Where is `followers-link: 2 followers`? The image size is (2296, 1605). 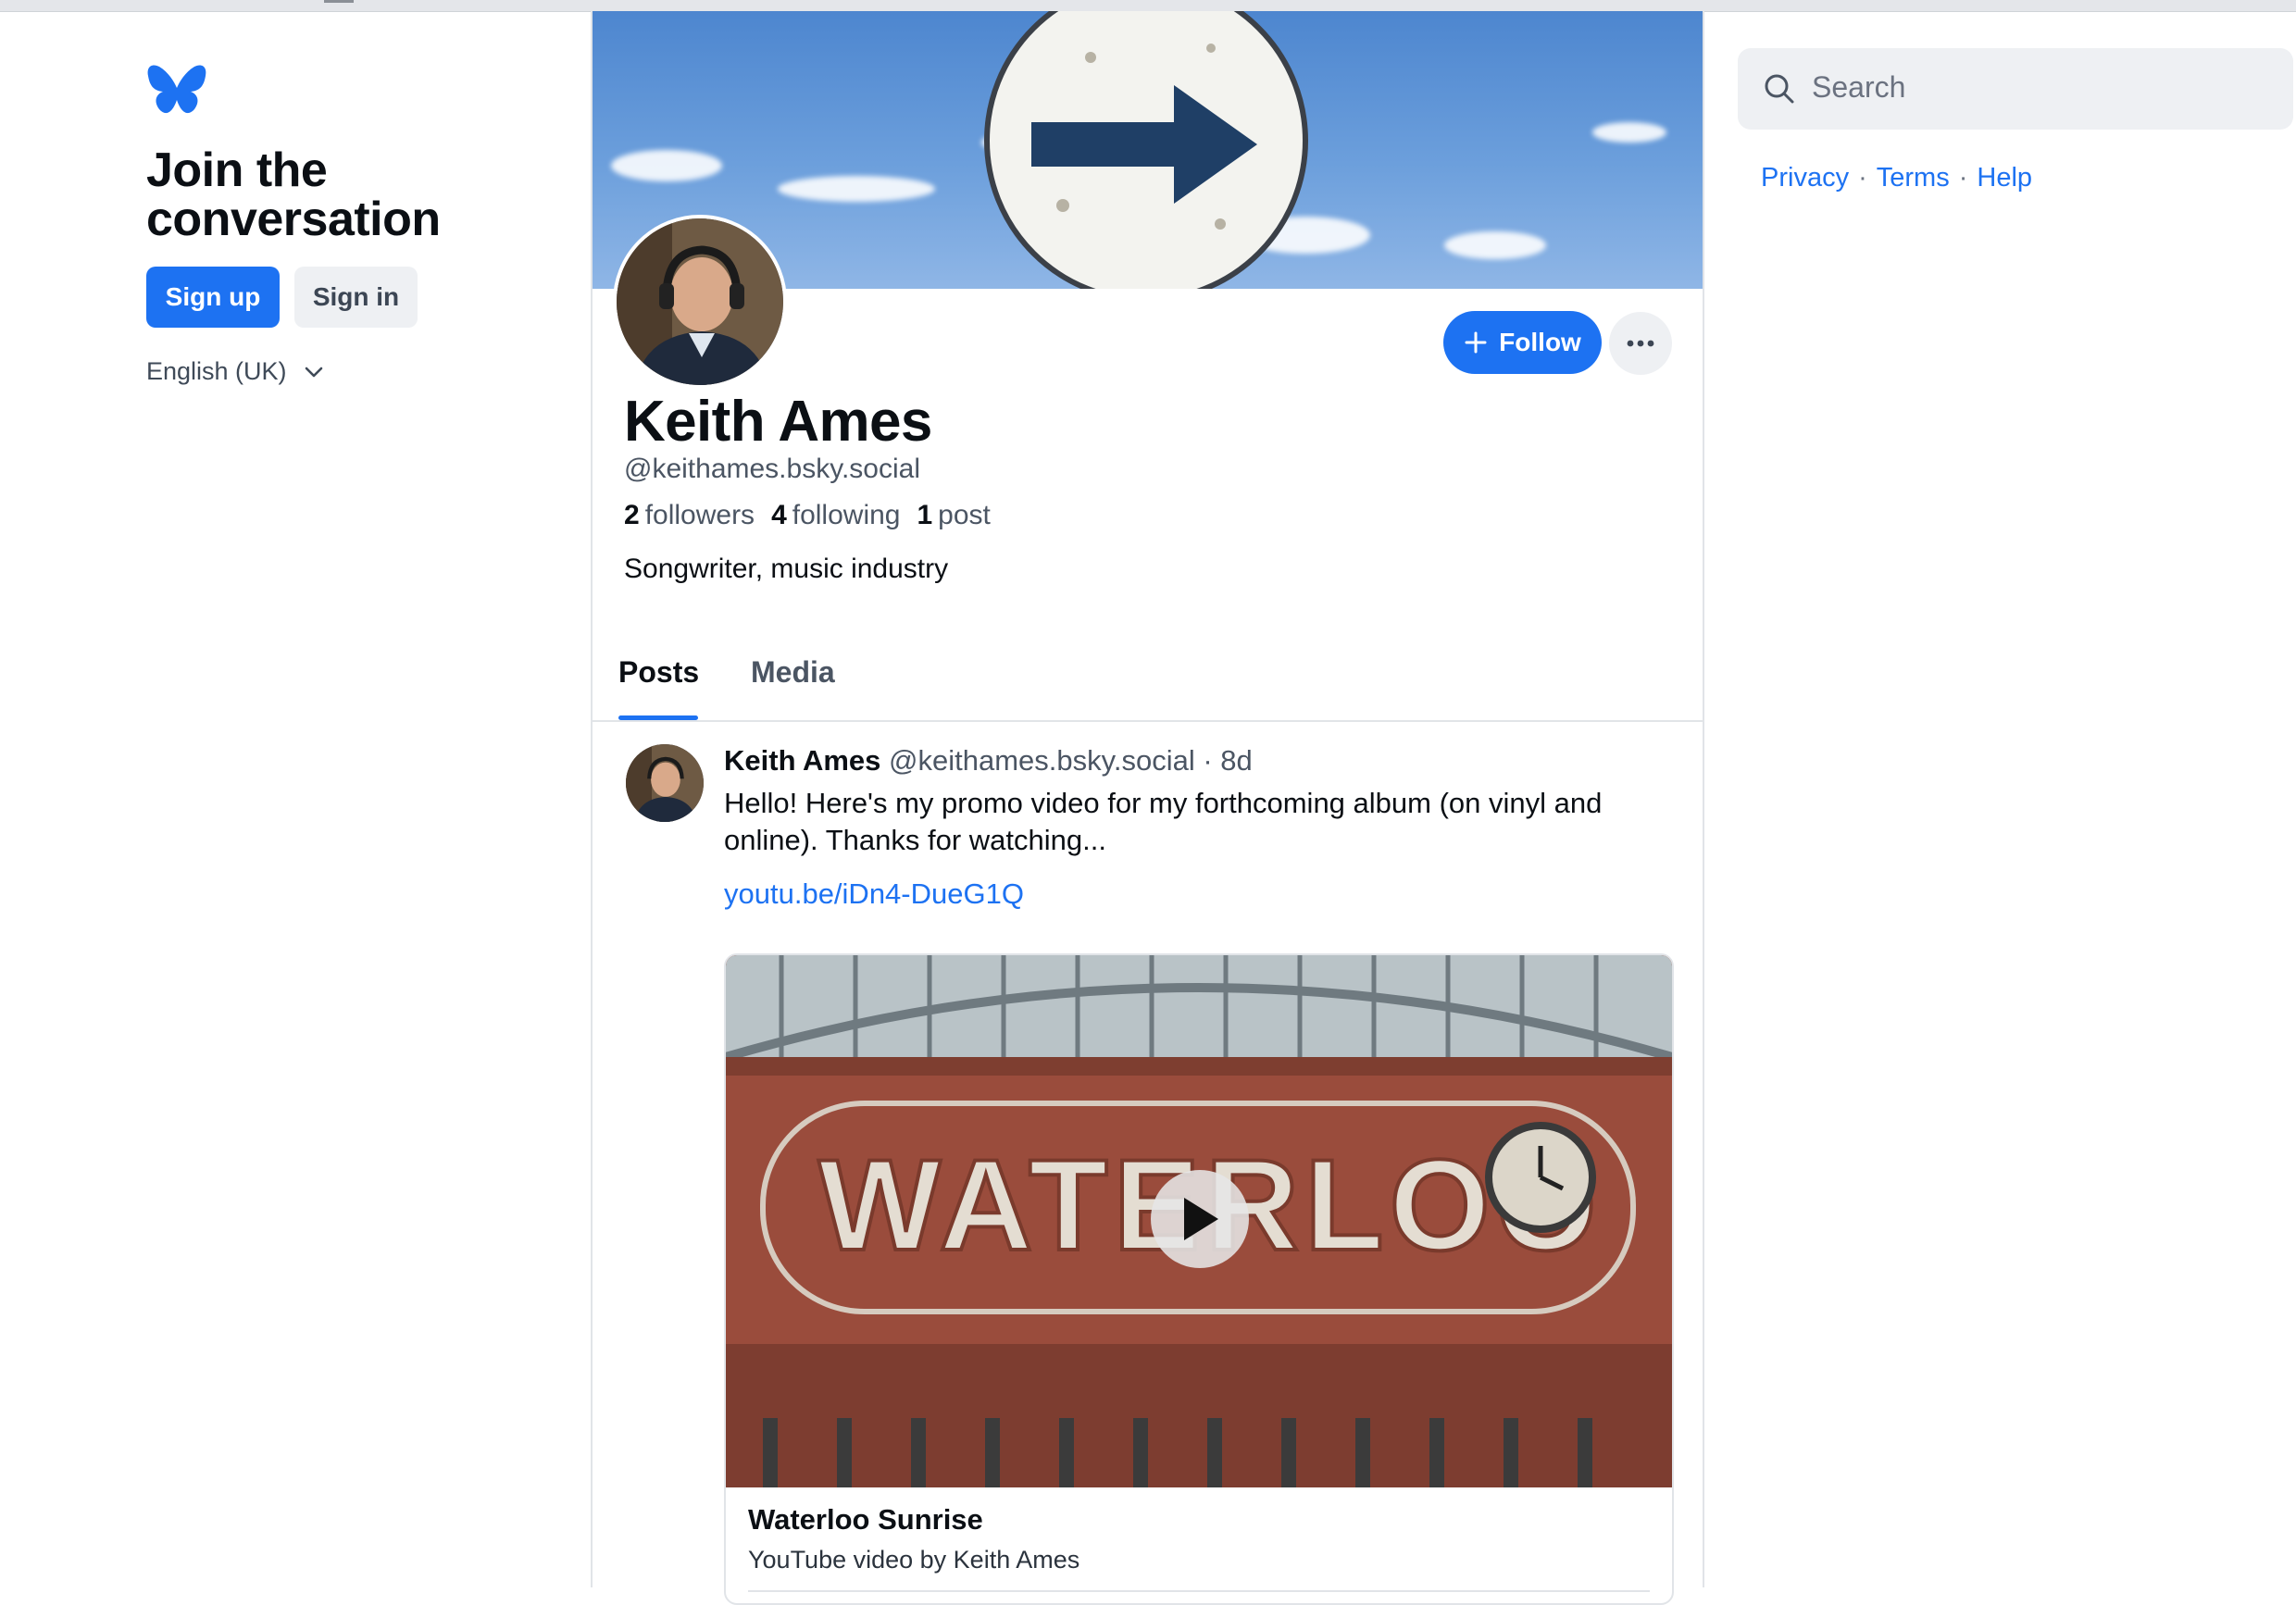 followers-link: 2 followers is located at coordinates (689, 515).